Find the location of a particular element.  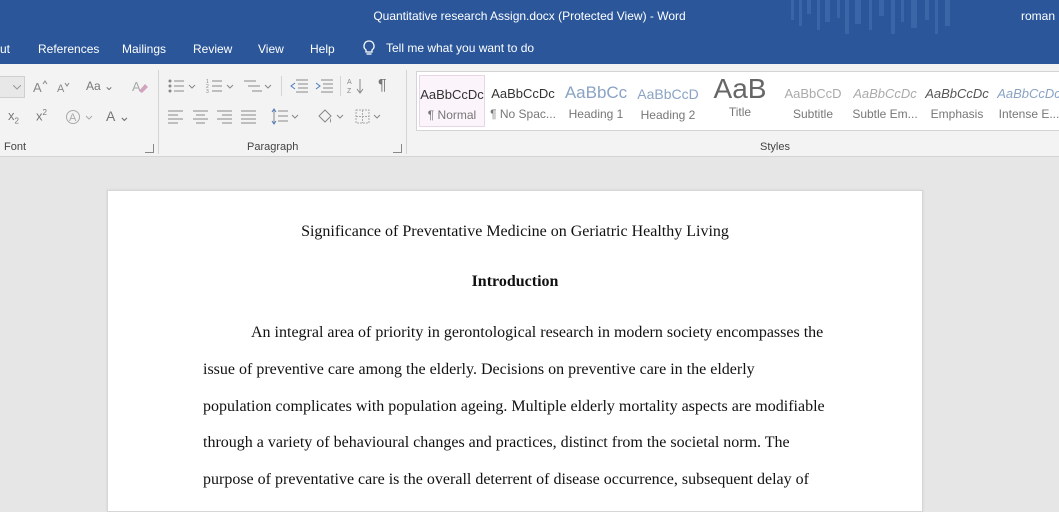

tab-view: View is located at coordinates (271, 49).